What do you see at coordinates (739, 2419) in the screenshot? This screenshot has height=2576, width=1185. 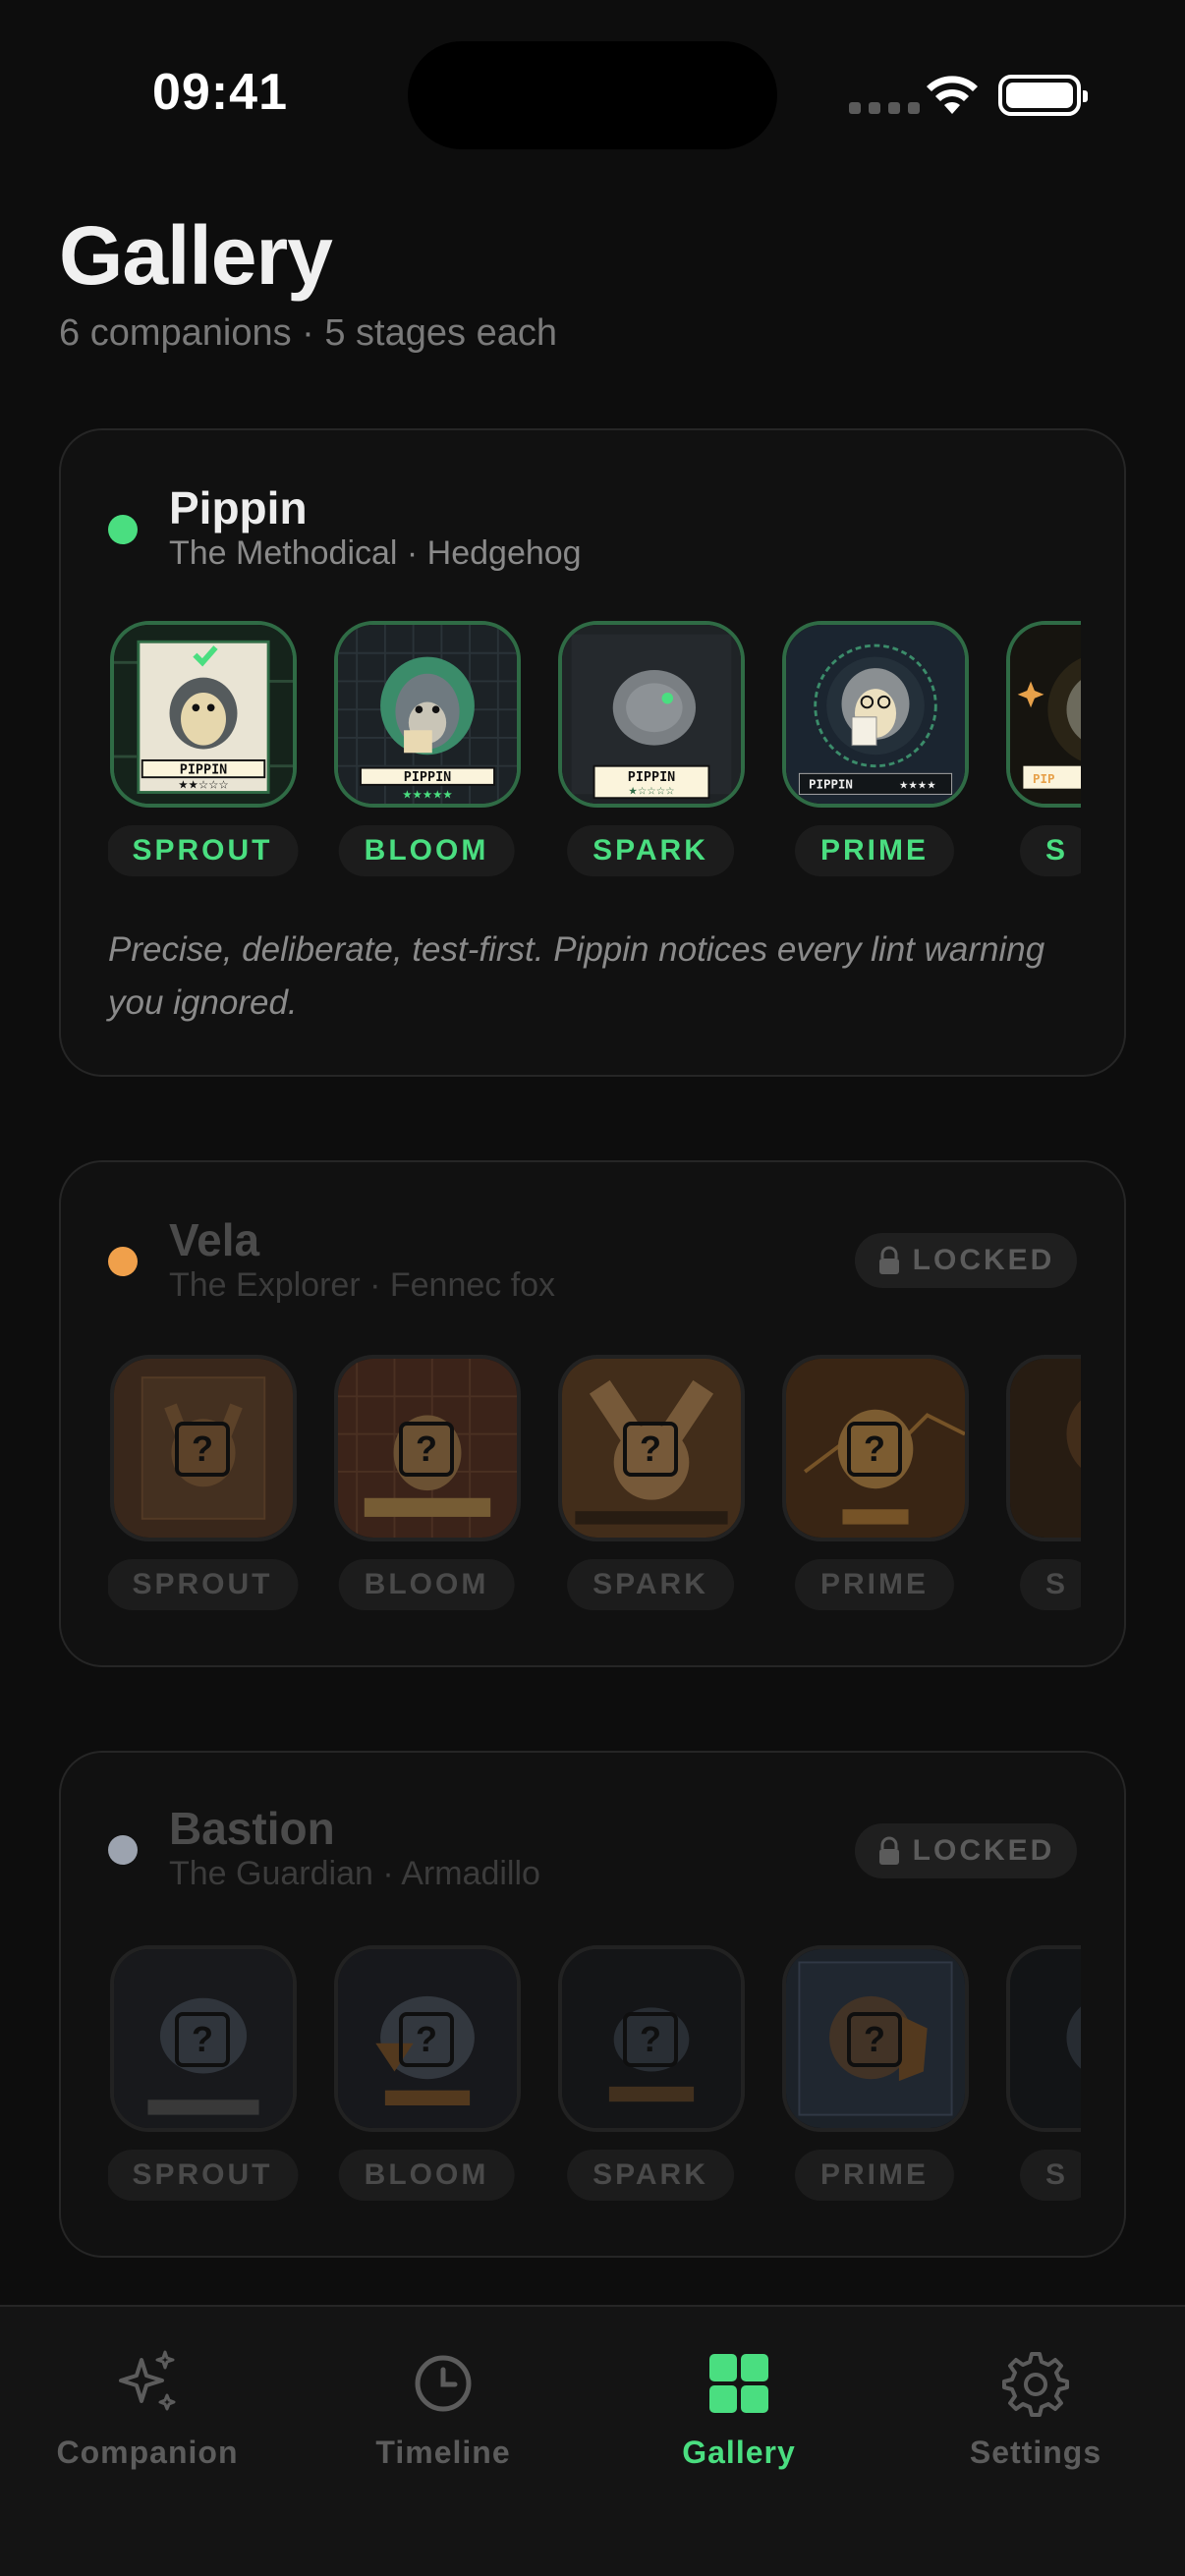 I see `tab-gallery: Gallery` at bounding box center [739, 2419].